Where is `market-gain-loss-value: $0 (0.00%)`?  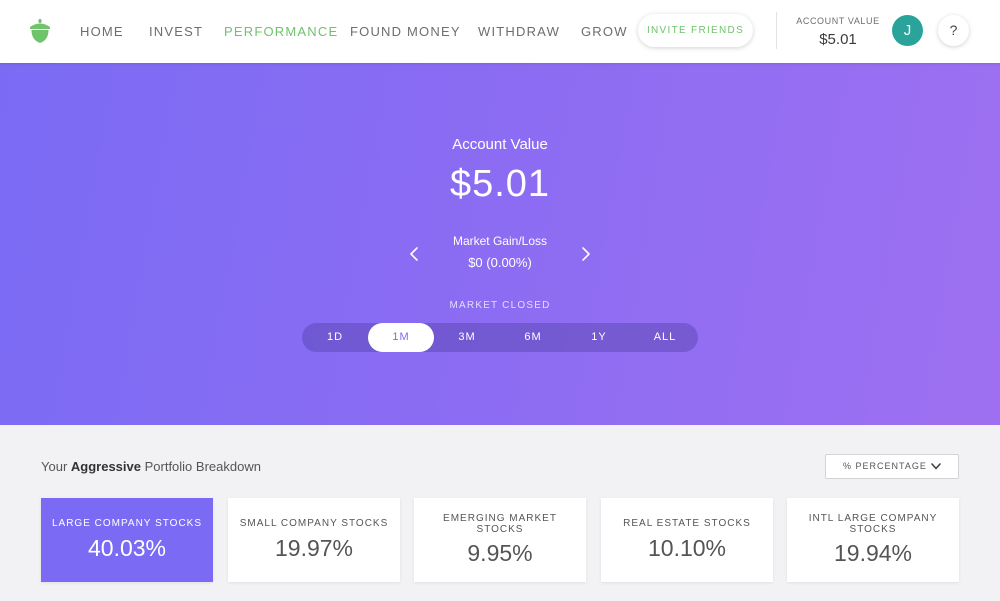
market-gain-loss-value: $0 (0.00%) is located at coordinates (500, 262).